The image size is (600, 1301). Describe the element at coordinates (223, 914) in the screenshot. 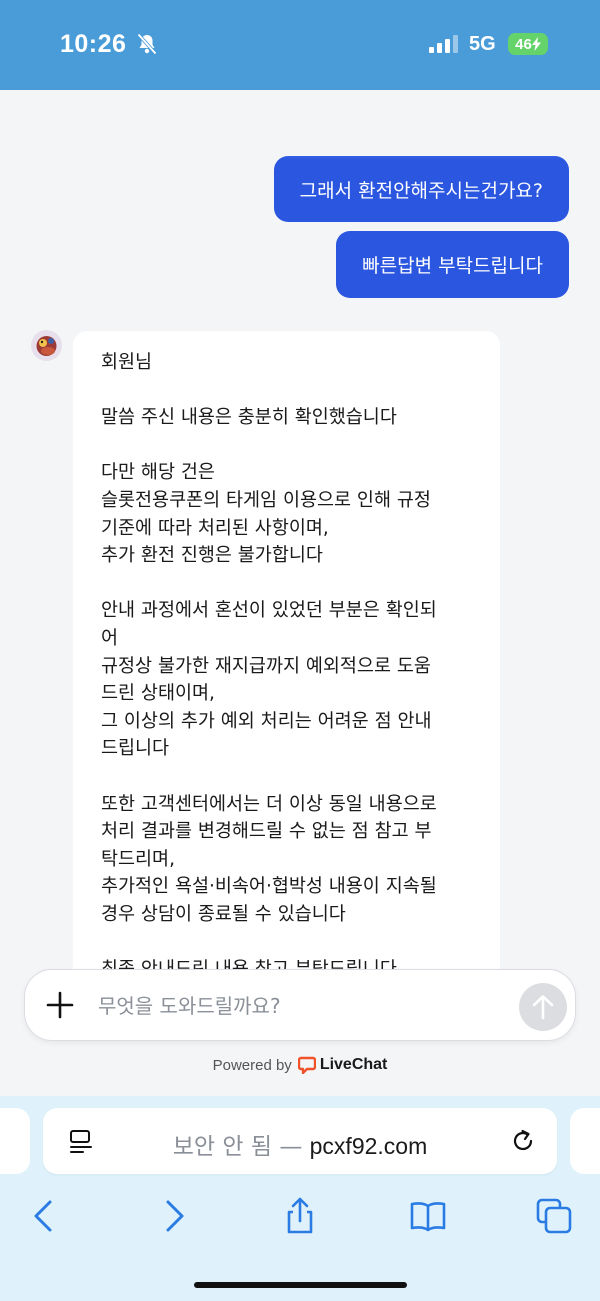

I see `agent-message-line: 경우 상담이 종료될 수 있습니다` at that location.